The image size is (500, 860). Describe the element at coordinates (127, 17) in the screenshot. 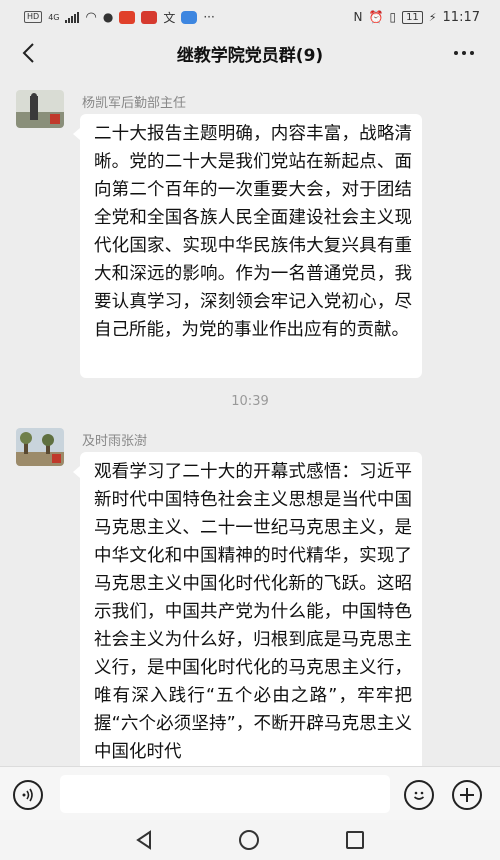

I see `app-notification-icon` at that location.